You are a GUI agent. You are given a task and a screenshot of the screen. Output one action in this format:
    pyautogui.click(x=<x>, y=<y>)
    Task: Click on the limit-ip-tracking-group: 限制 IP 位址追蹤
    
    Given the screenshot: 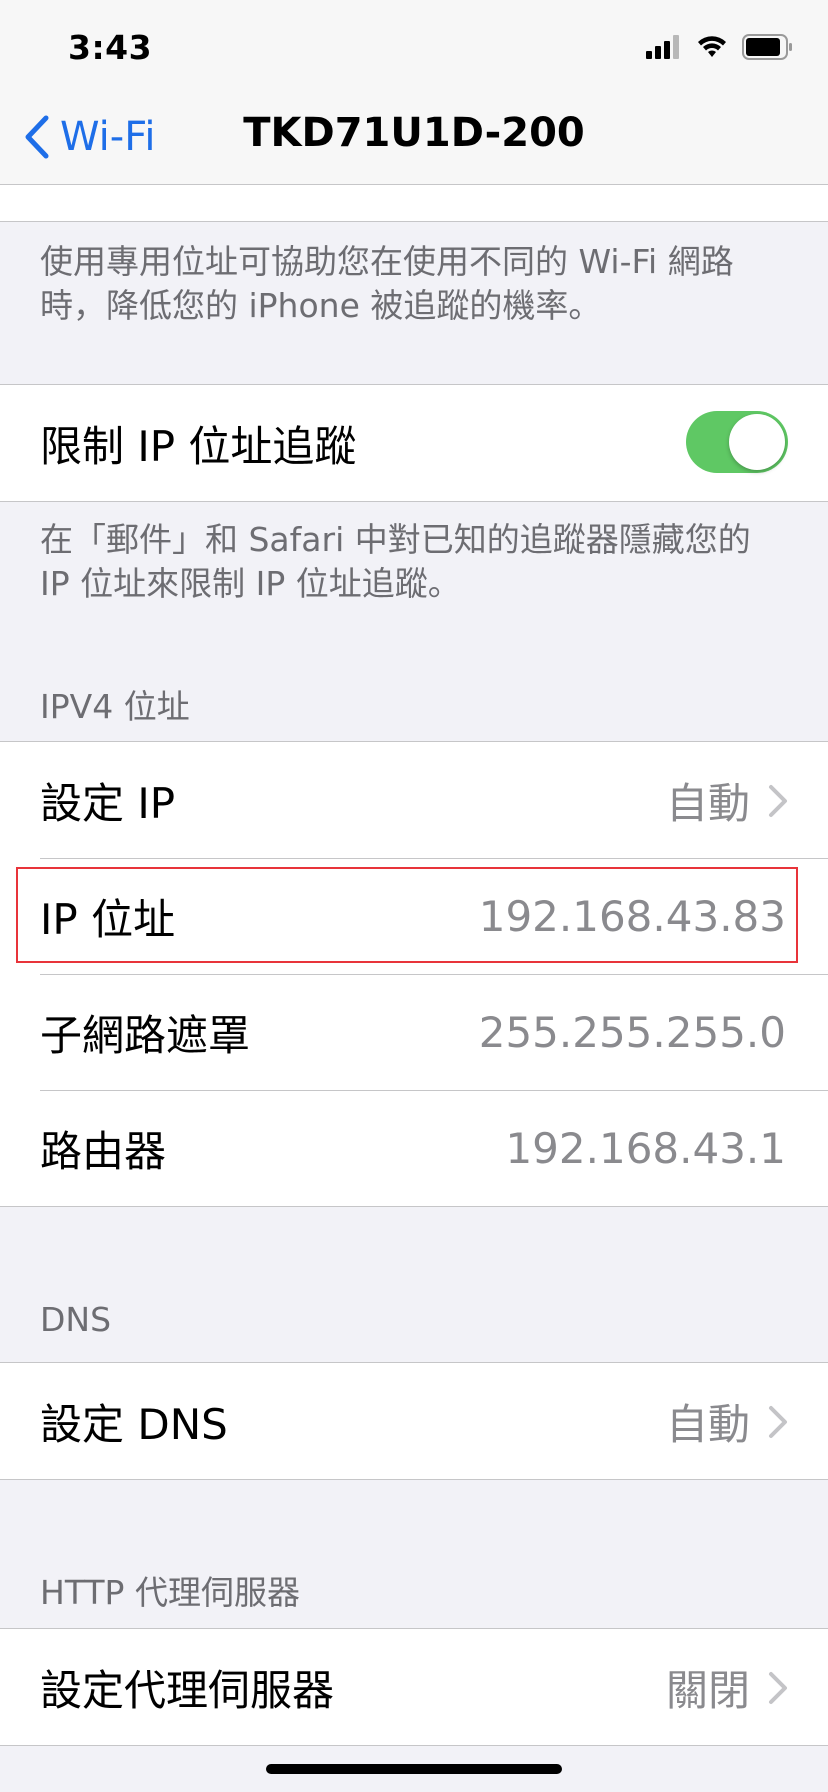 What is the action you would take?
    pyautogui.click(x=414, y=443)
    